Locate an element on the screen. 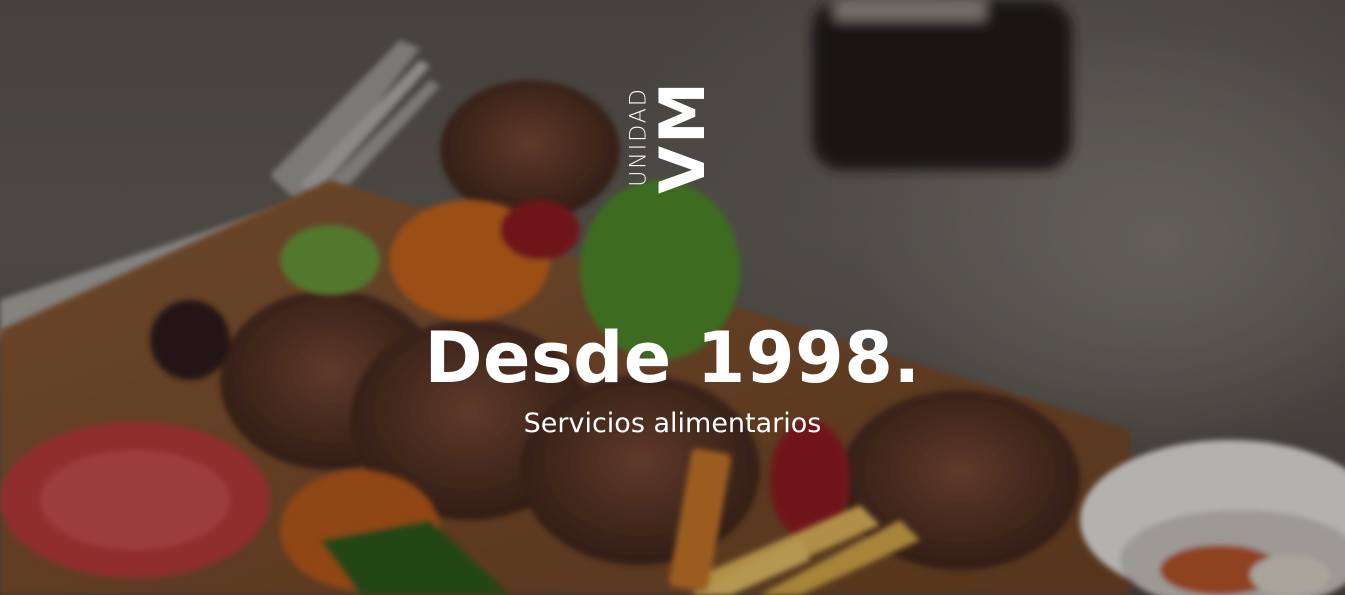 This screenshot has width=1345, height=595. hero-subheadline: Servicios alimentarios is located at coordinates (672, 423).